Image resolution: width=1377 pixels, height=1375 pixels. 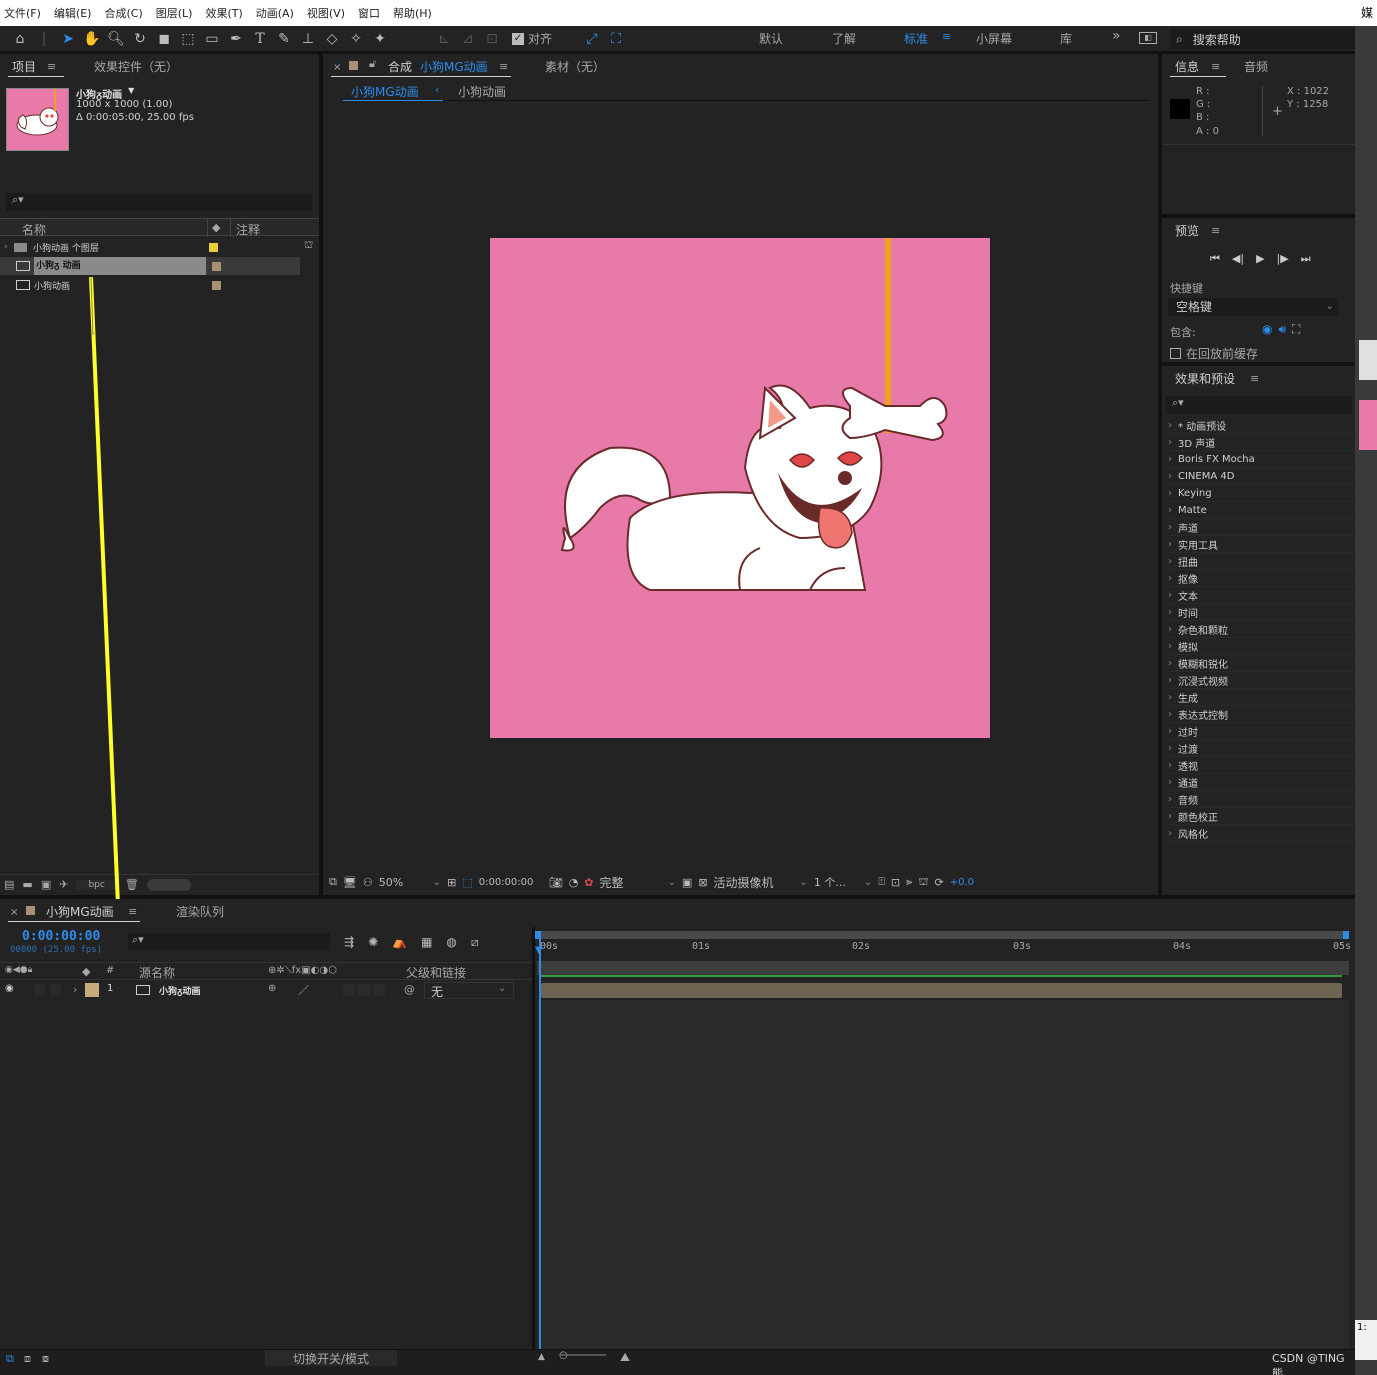 I want to click on new-folder-icon: ▬, so click(x=27, y=884).